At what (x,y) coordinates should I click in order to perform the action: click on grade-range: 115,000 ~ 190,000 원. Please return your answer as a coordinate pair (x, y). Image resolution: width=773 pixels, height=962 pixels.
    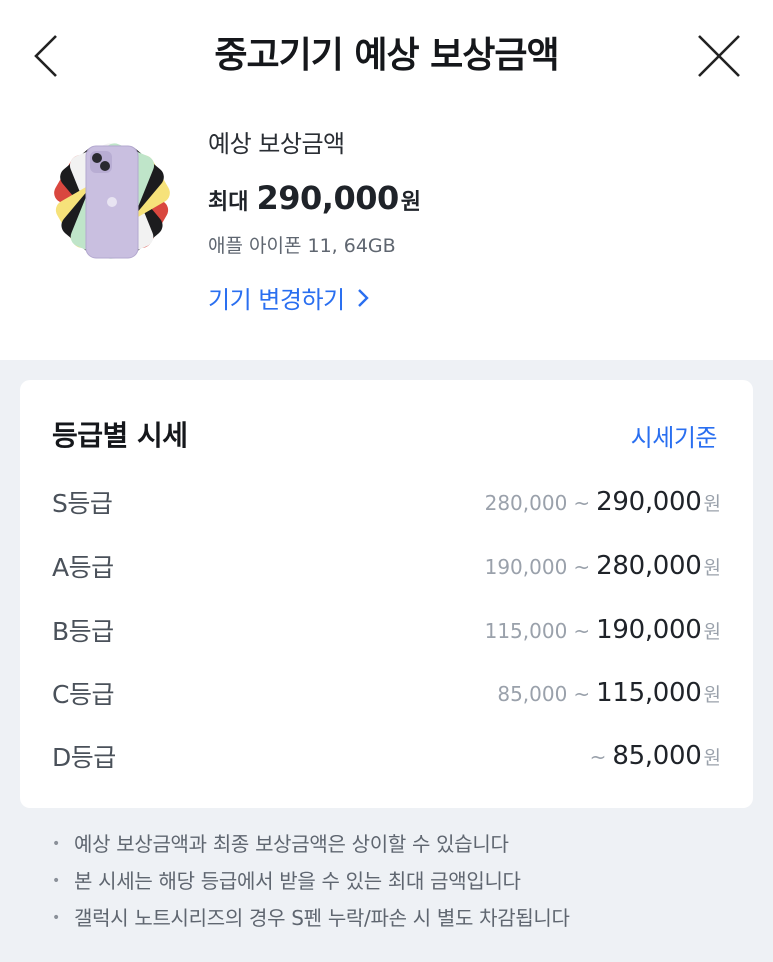
    Looking at the image, I should click on (603, 630).